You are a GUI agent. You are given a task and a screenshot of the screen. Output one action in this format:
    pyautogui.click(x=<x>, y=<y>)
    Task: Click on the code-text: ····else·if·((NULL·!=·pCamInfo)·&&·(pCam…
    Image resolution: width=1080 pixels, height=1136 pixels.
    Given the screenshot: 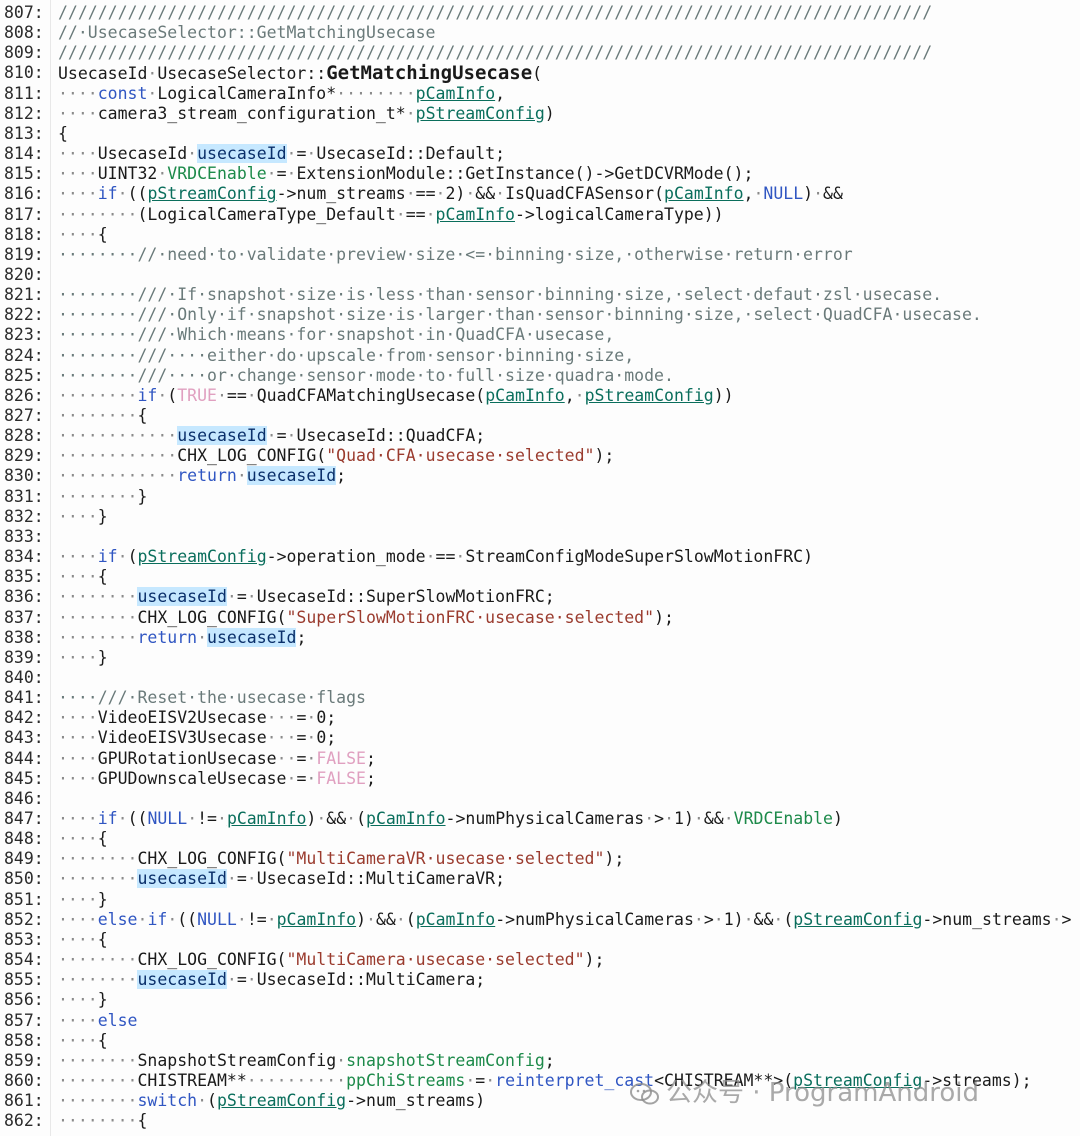 What is the action you would take?
    pyautogui.click(x=565, y=919)
    